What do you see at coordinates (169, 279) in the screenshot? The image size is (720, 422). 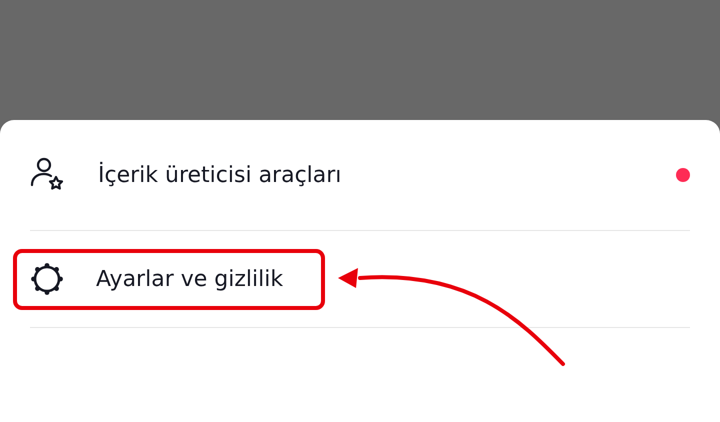 I see `menu-item: Ayarlar ve gizlilik` at bounding box center [169, 279].